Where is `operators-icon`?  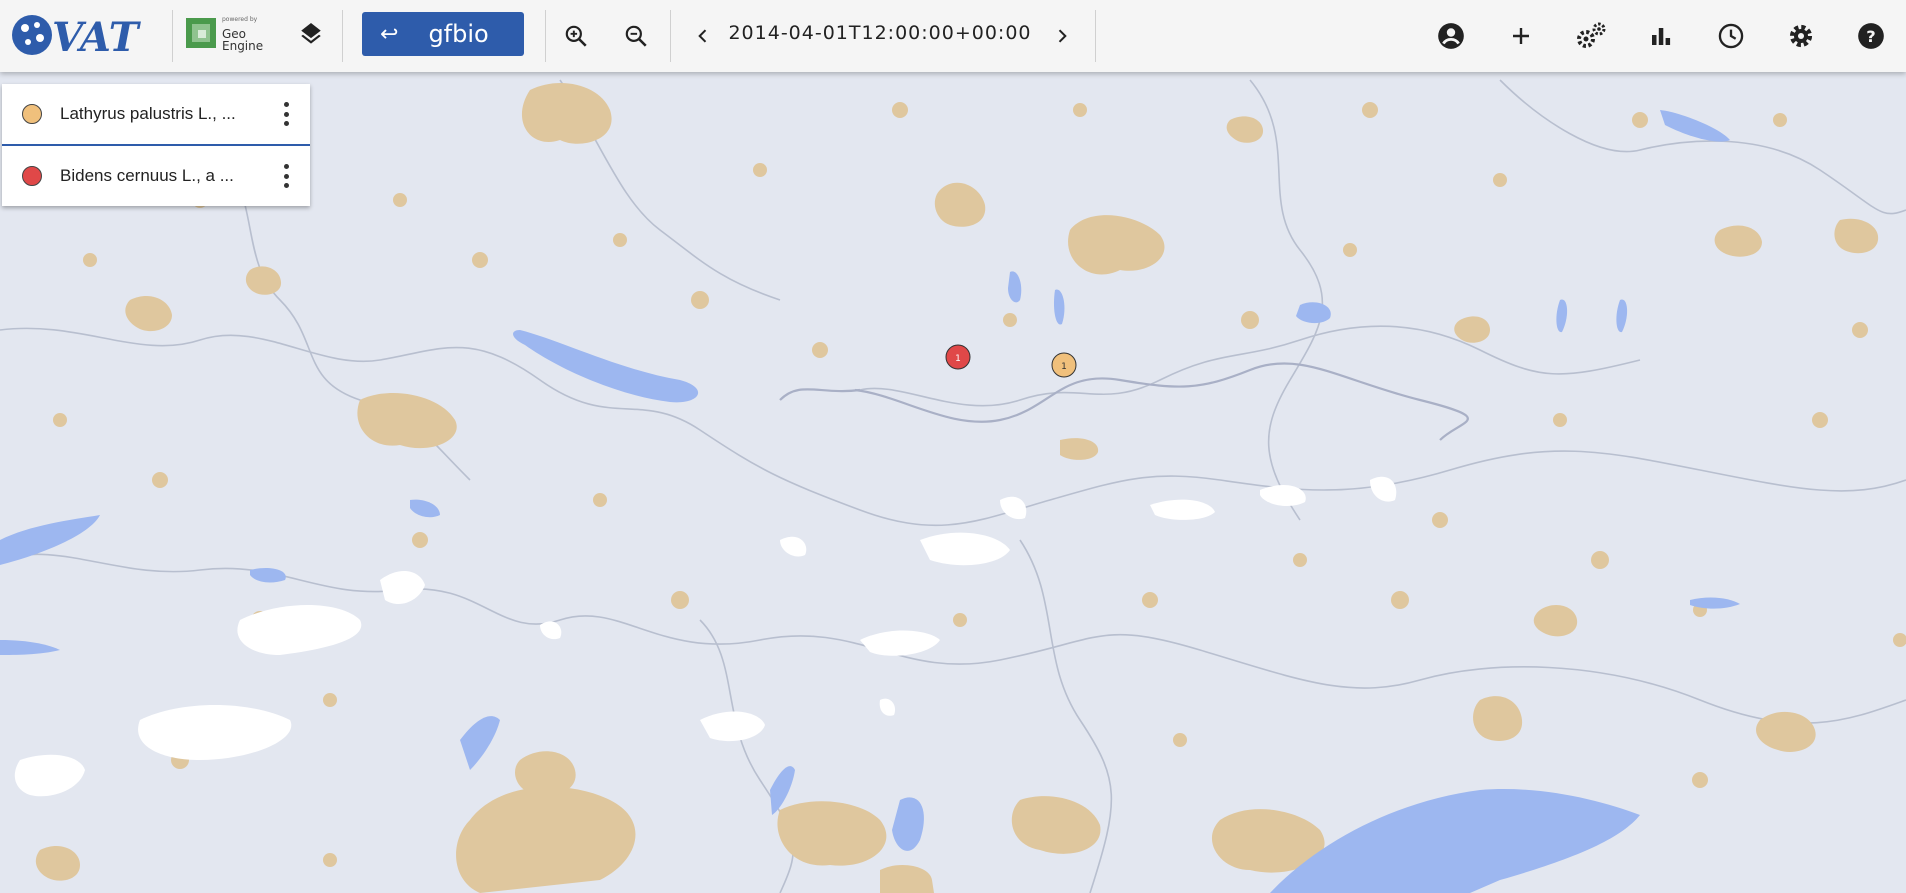
operators-icon is located at coordinates (1591, 35).